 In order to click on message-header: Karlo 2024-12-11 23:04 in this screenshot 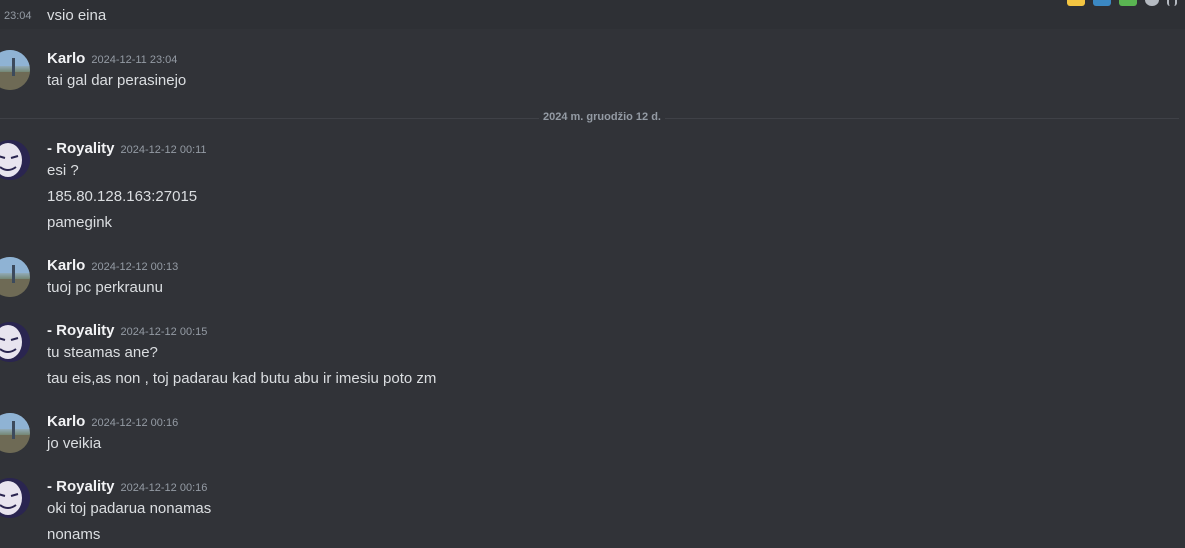, I will do `click(112, 59)`.